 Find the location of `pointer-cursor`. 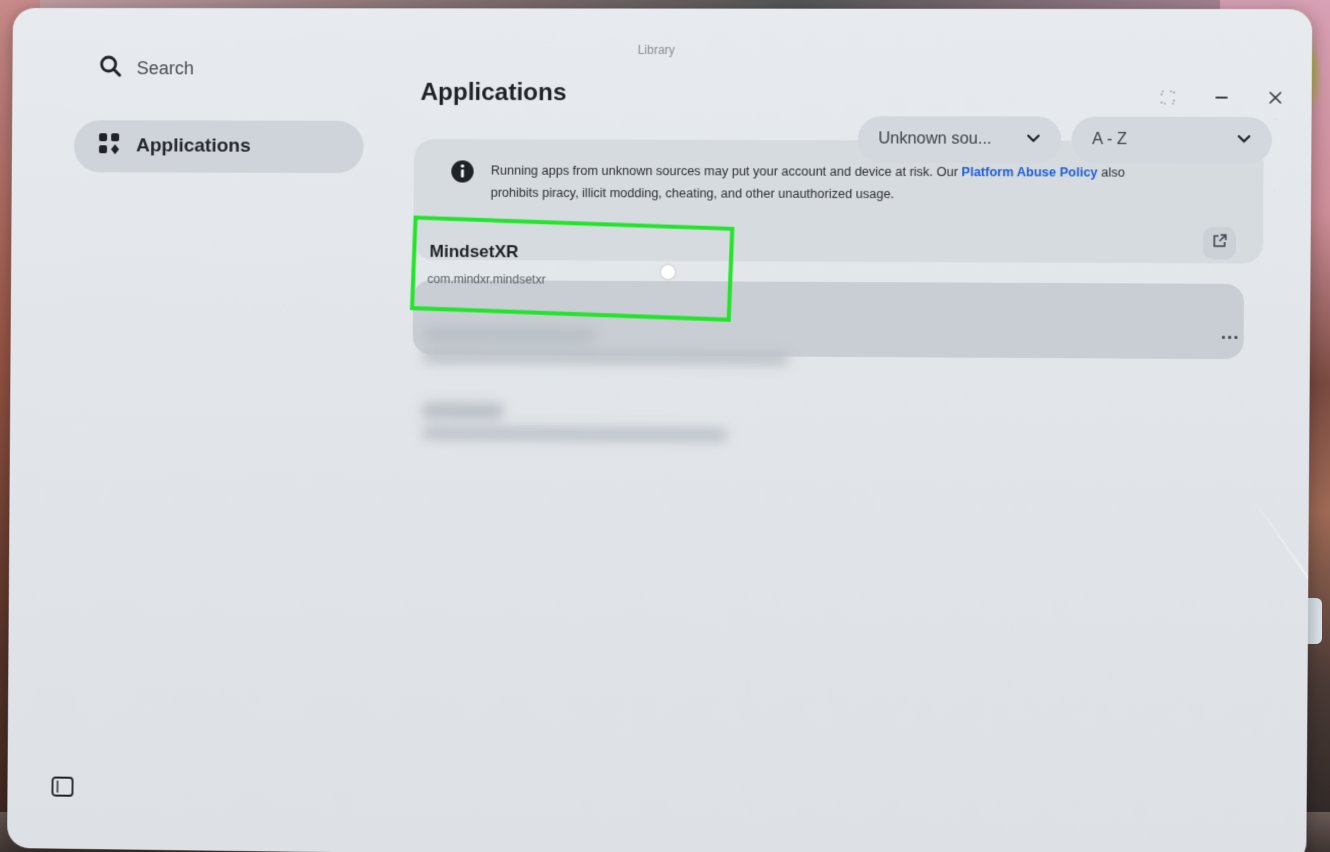

pointer-cursor is located at coordinates (668, 272).